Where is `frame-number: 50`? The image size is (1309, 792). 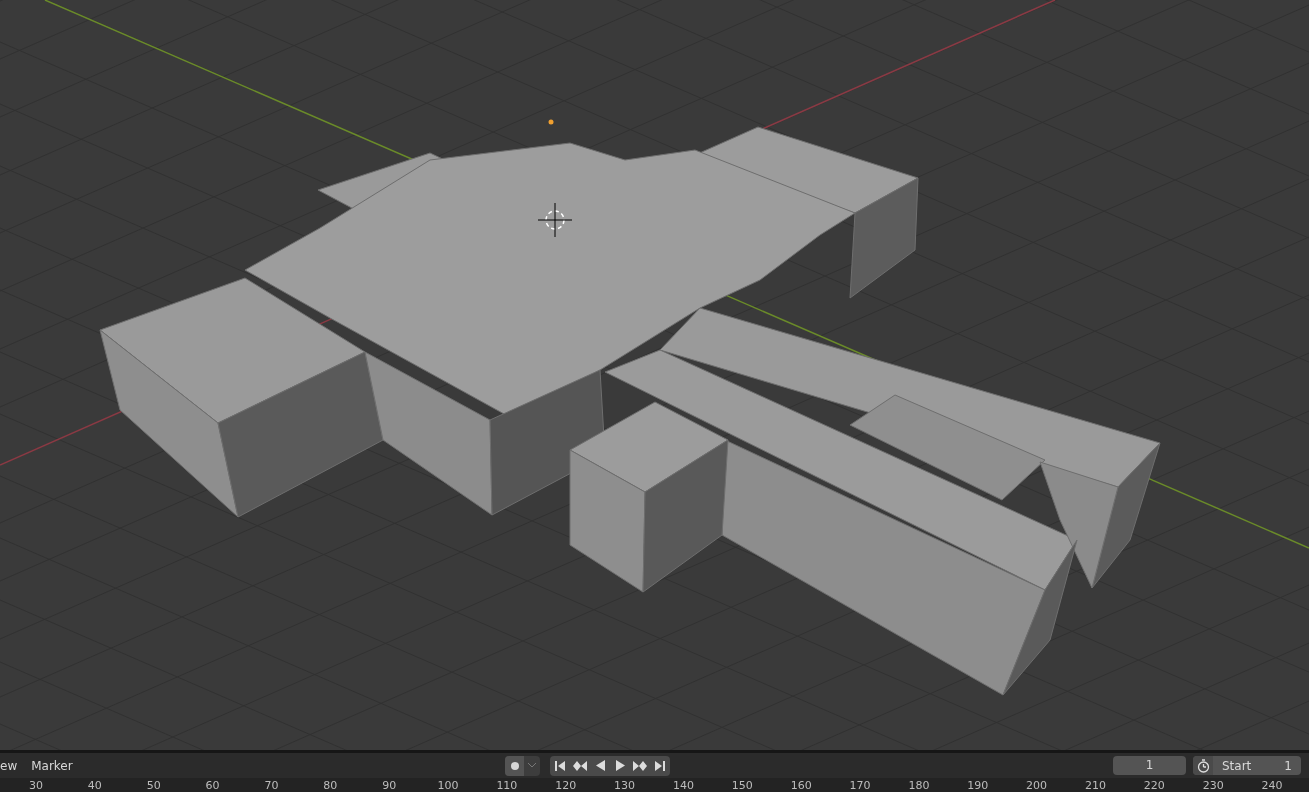
frame-number: 50 is located at coordinates (153, 786).